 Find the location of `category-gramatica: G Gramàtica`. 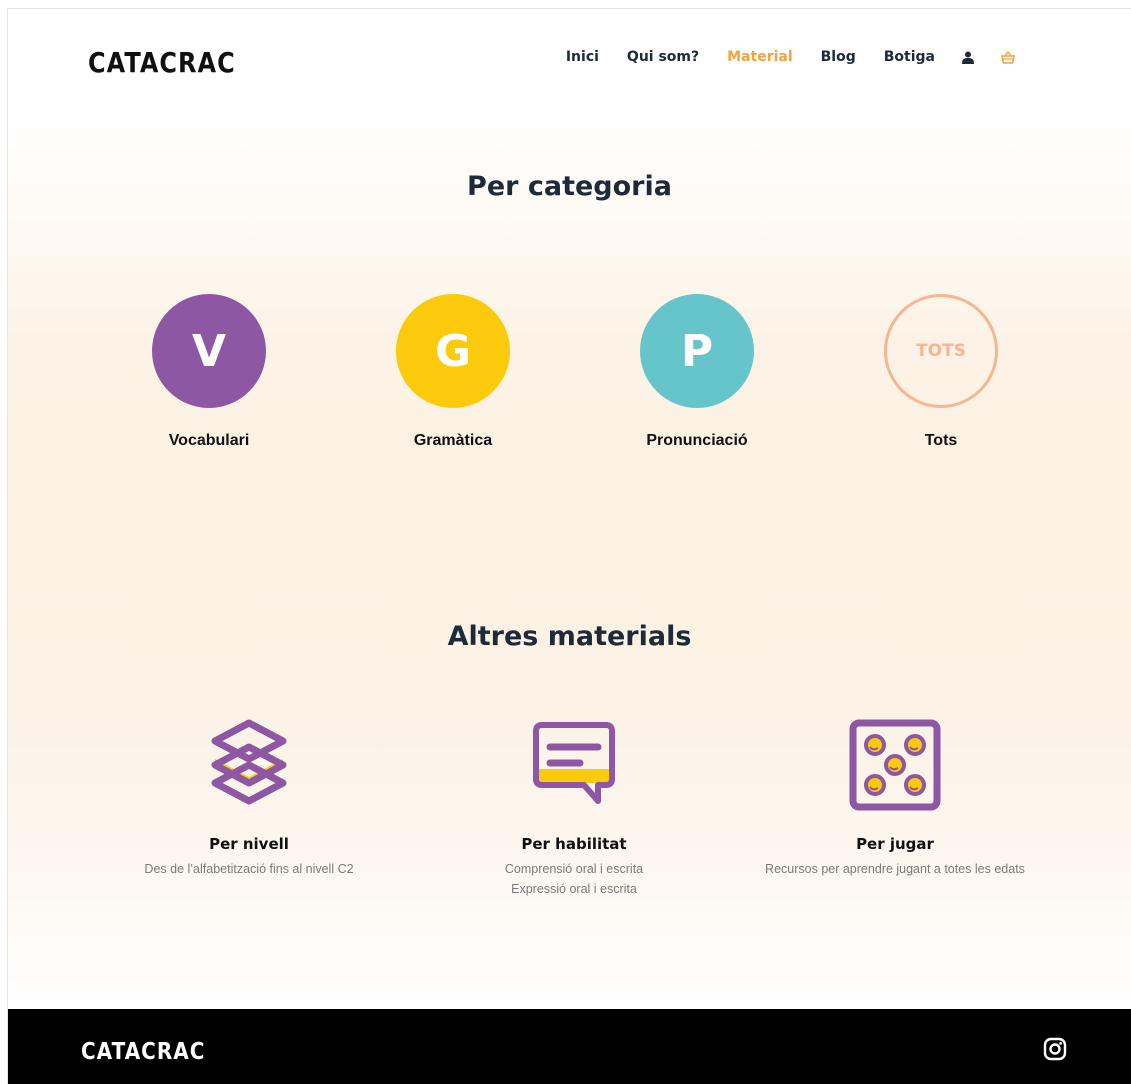

category-gramatica: G Gramàtica is located at coordinates (453, 372).